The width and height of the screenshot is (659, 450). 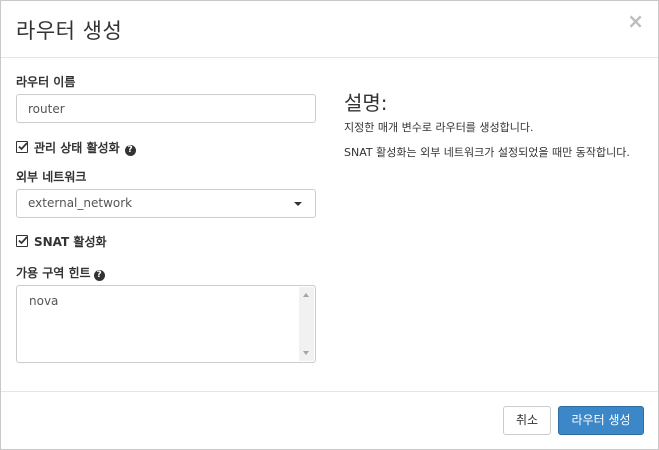 What do you see at coordinates (70, 242) in the screenshot?
I see `enable-snat-label: SNAT 활성화` at bounding box center [70, 242].